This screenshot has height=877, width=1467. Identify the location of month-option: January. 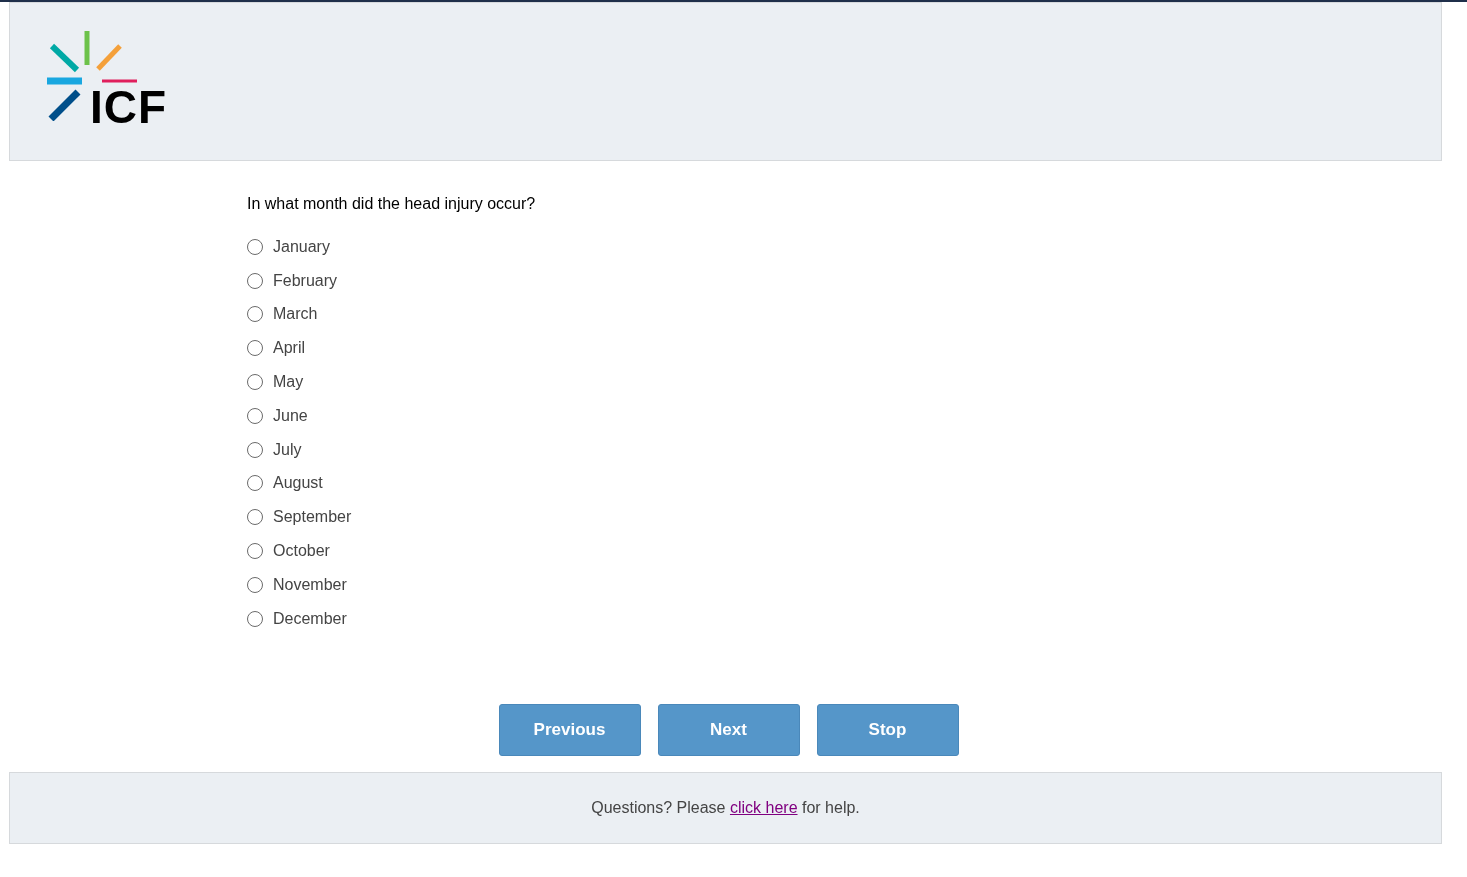
(288, 247).